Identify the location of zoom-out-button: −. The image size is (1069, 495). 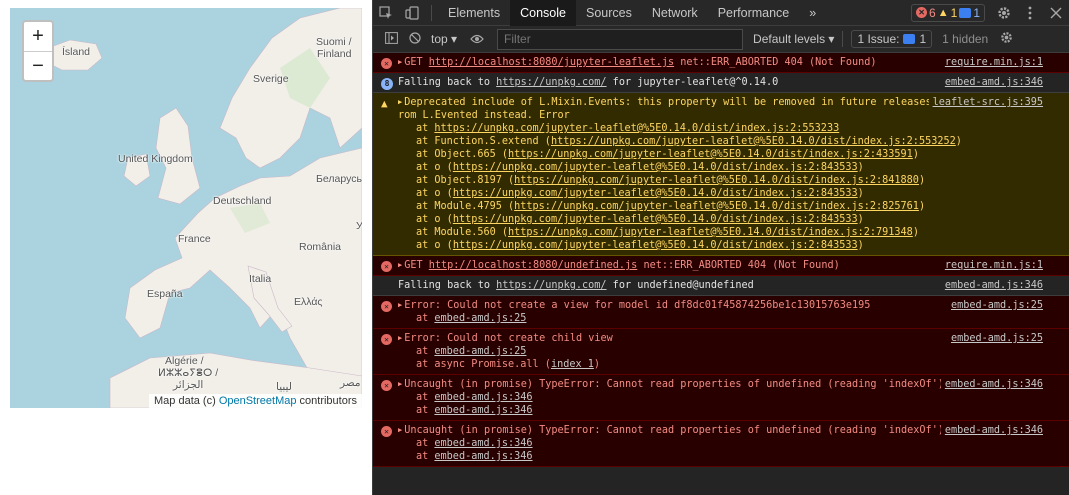
(38, 65).